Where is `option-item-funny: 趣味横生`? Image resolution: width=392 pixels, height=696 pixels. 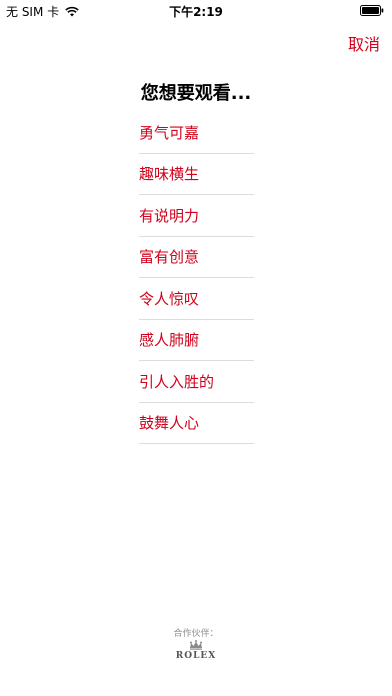 option-item-funny: 趣味横生 is located at coordinates (196, 174).